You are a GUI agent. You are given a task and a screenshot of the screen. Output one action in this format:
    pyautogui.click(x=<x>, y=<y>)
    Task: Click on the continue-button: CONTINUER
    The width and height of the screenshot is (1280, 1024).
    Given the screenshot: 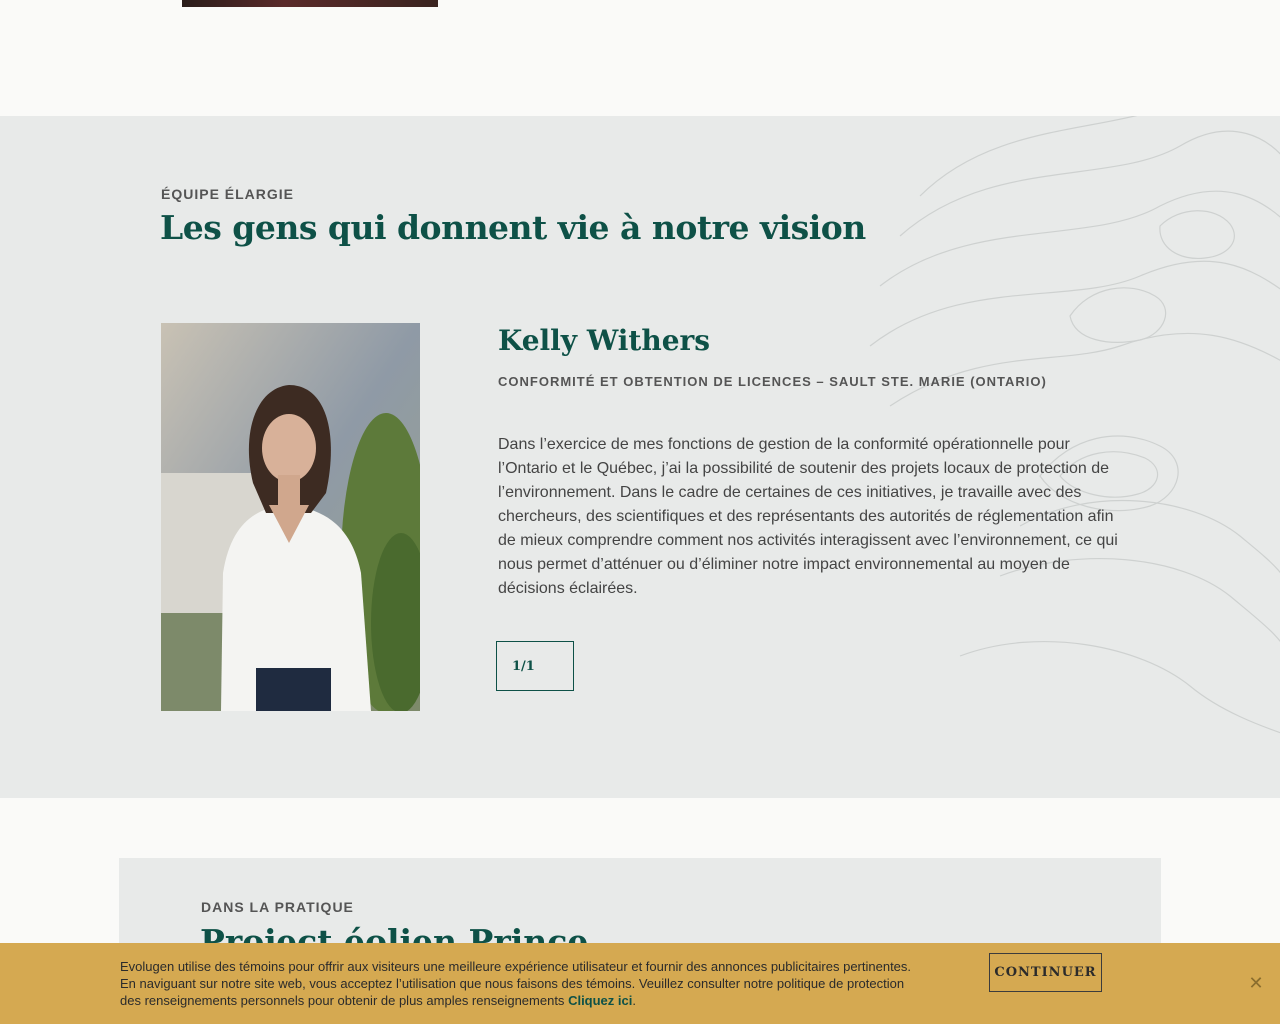 What is the action you would take?
    pyautogui.click(x=1045, y=972)
    